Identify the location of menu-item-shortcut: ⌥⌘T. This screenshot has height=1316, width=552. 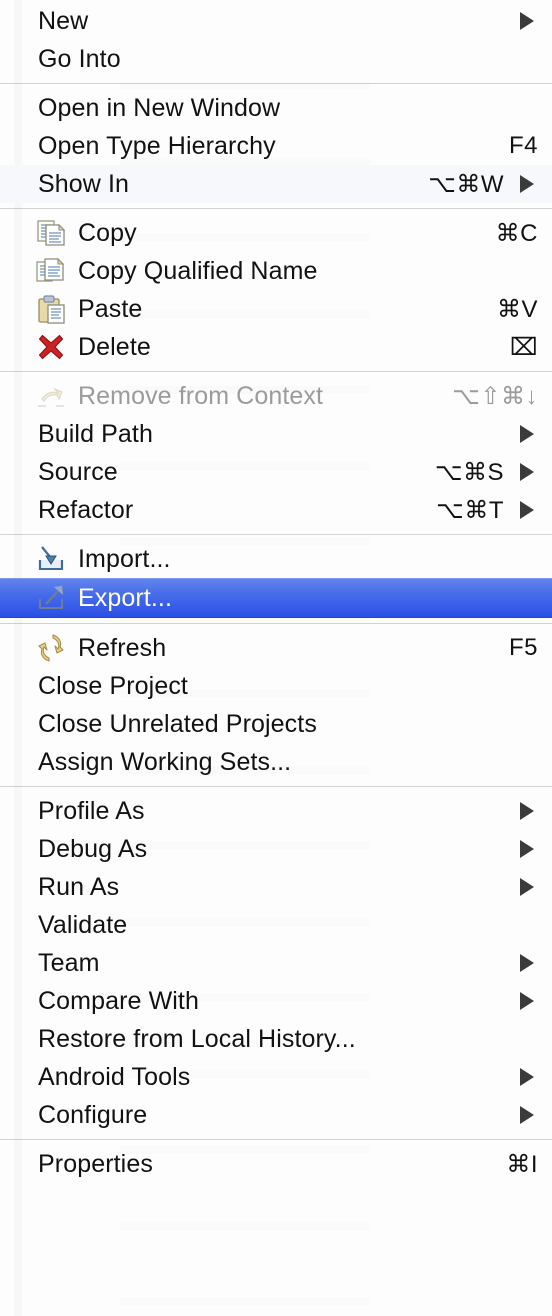
(470, 510).